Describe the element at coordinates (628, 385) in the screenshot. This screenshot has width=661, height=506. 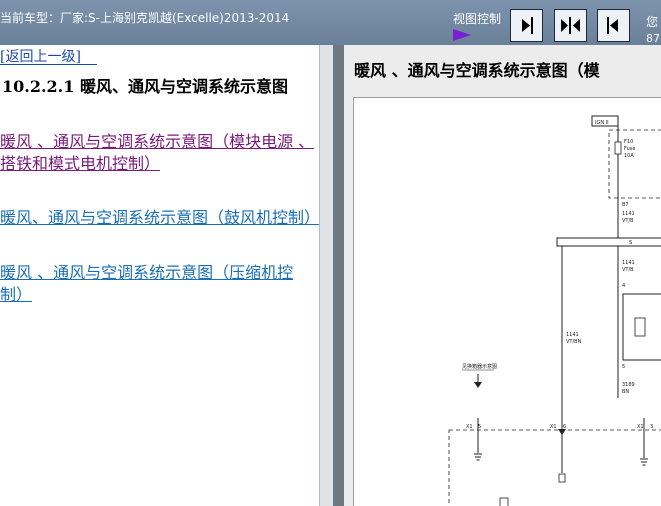
I see `wire-low-label: 3189` at that location.